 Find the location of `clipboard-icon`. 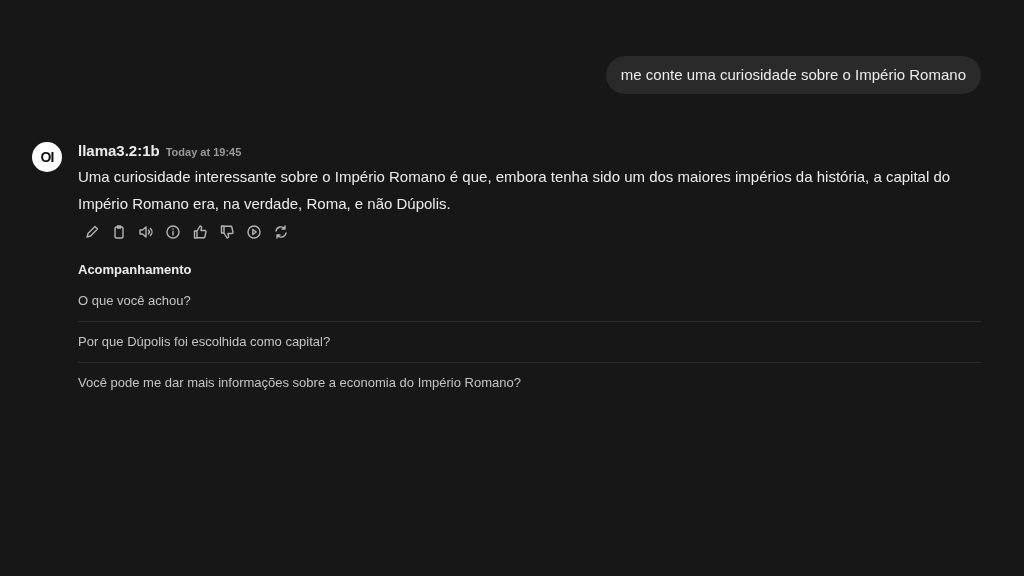

clipboard-icon is located at coordinates (119, 232).